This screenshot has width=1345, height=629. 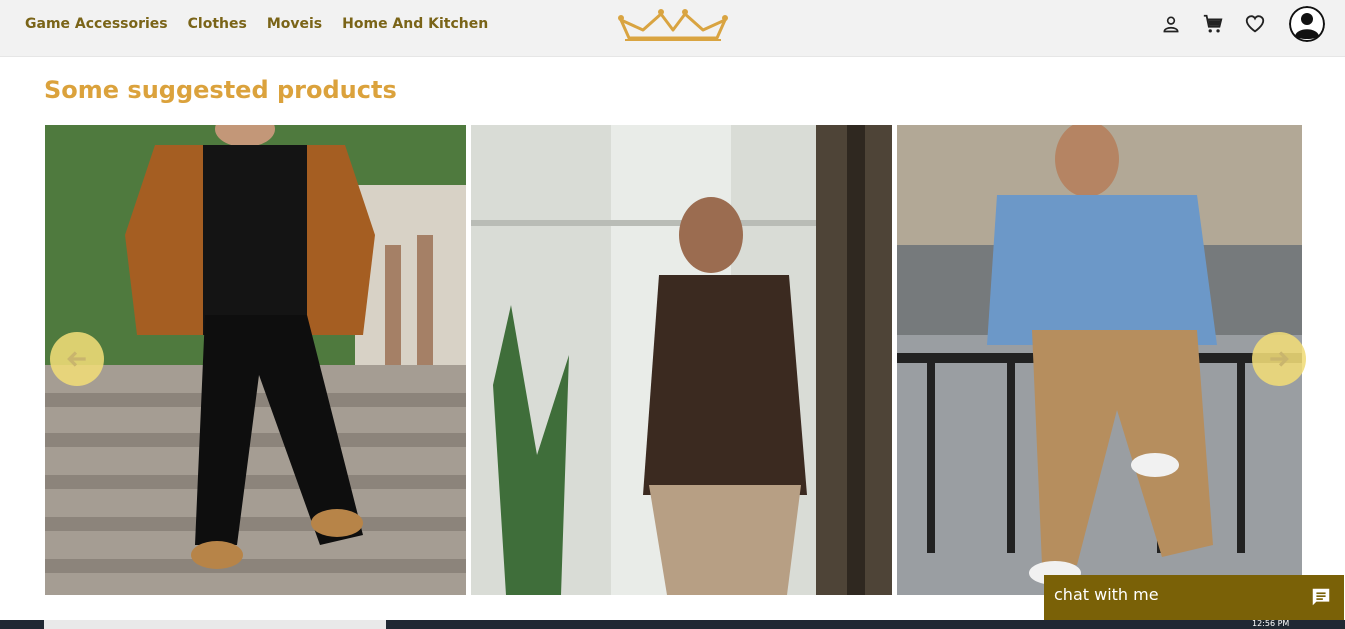 I want to click on cart-icon, so click(x=1213, y=24).